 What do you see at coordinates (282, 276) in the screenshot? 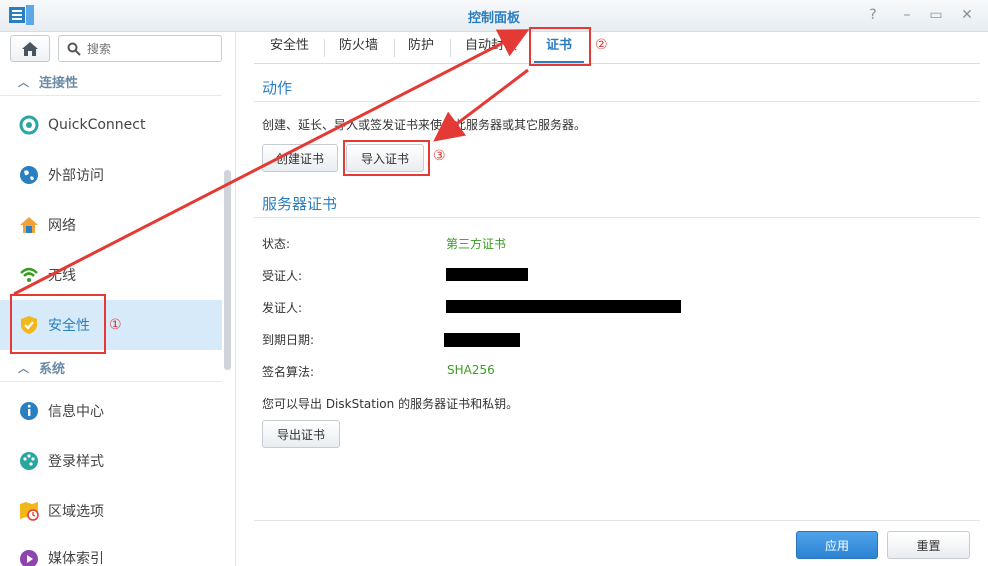
I see `subject-label: 受证人:` at bounding box center [282, 276].